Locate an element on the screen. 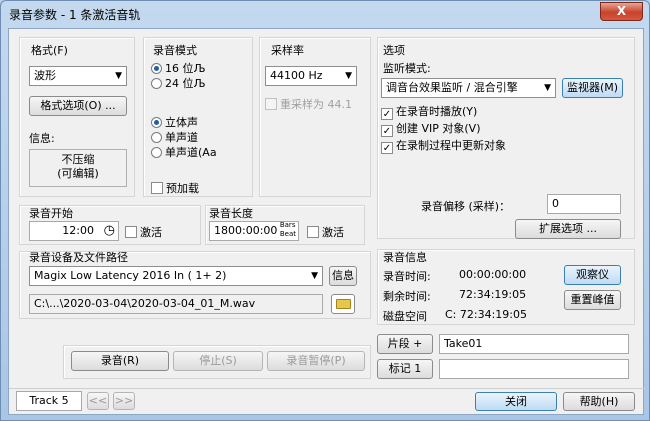 Image resolution: width=650 pixels, height=421 pixels. record-length-input: 1800:00:00 Bars Beat is located at coordinates (254, 231).